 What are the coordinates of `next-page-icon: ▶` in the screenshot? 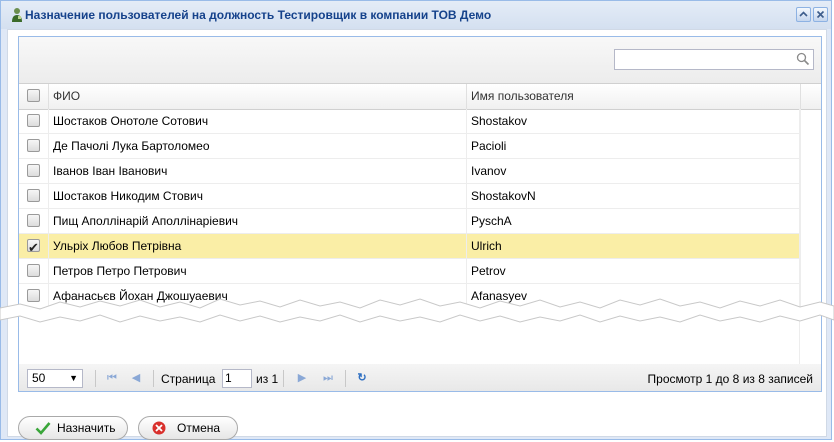 It's located at (302, 378).